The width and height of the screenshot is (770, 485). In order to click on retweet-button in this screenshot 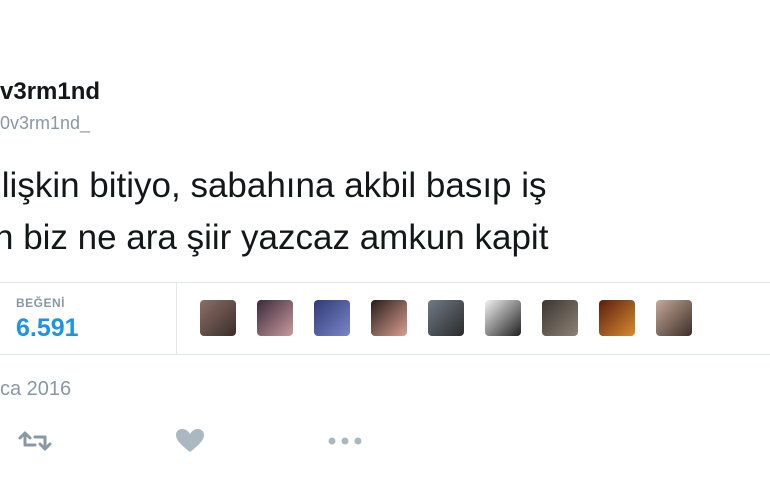, I will do `click(35, 441)`.